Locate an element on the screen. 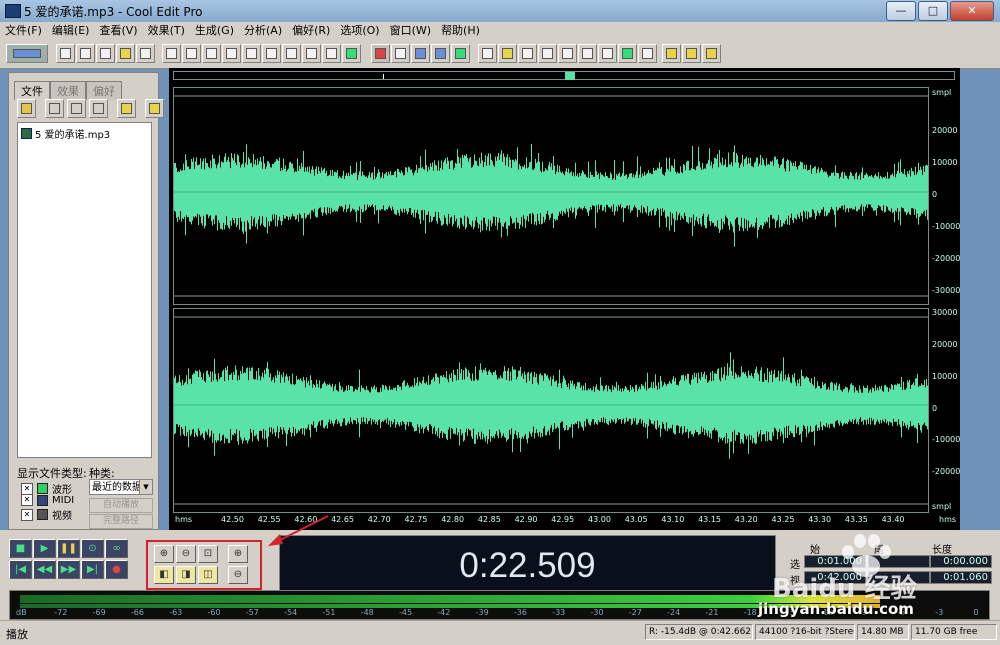 The image size is (1000, 645). view-range-thumb is located at coordinates (570, 76).